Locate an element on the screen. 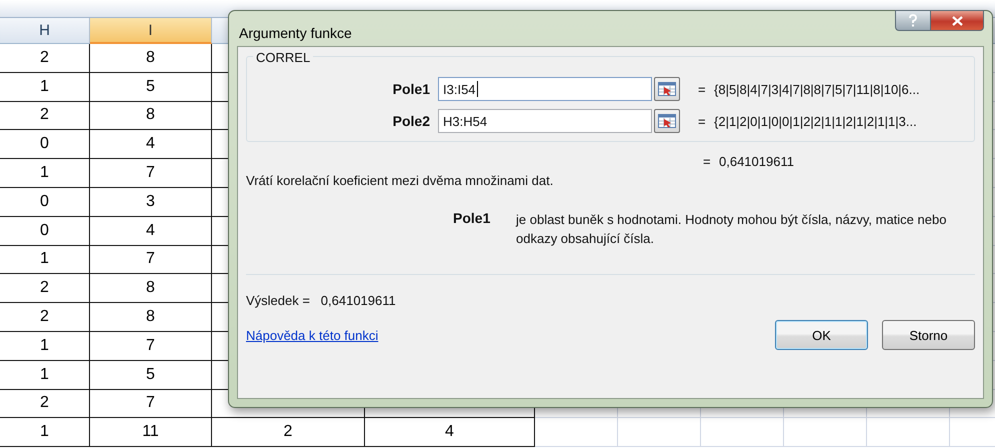 This screenshot has width=995, height=448. dialog-button: Storno is located at coordinates (928, 335).